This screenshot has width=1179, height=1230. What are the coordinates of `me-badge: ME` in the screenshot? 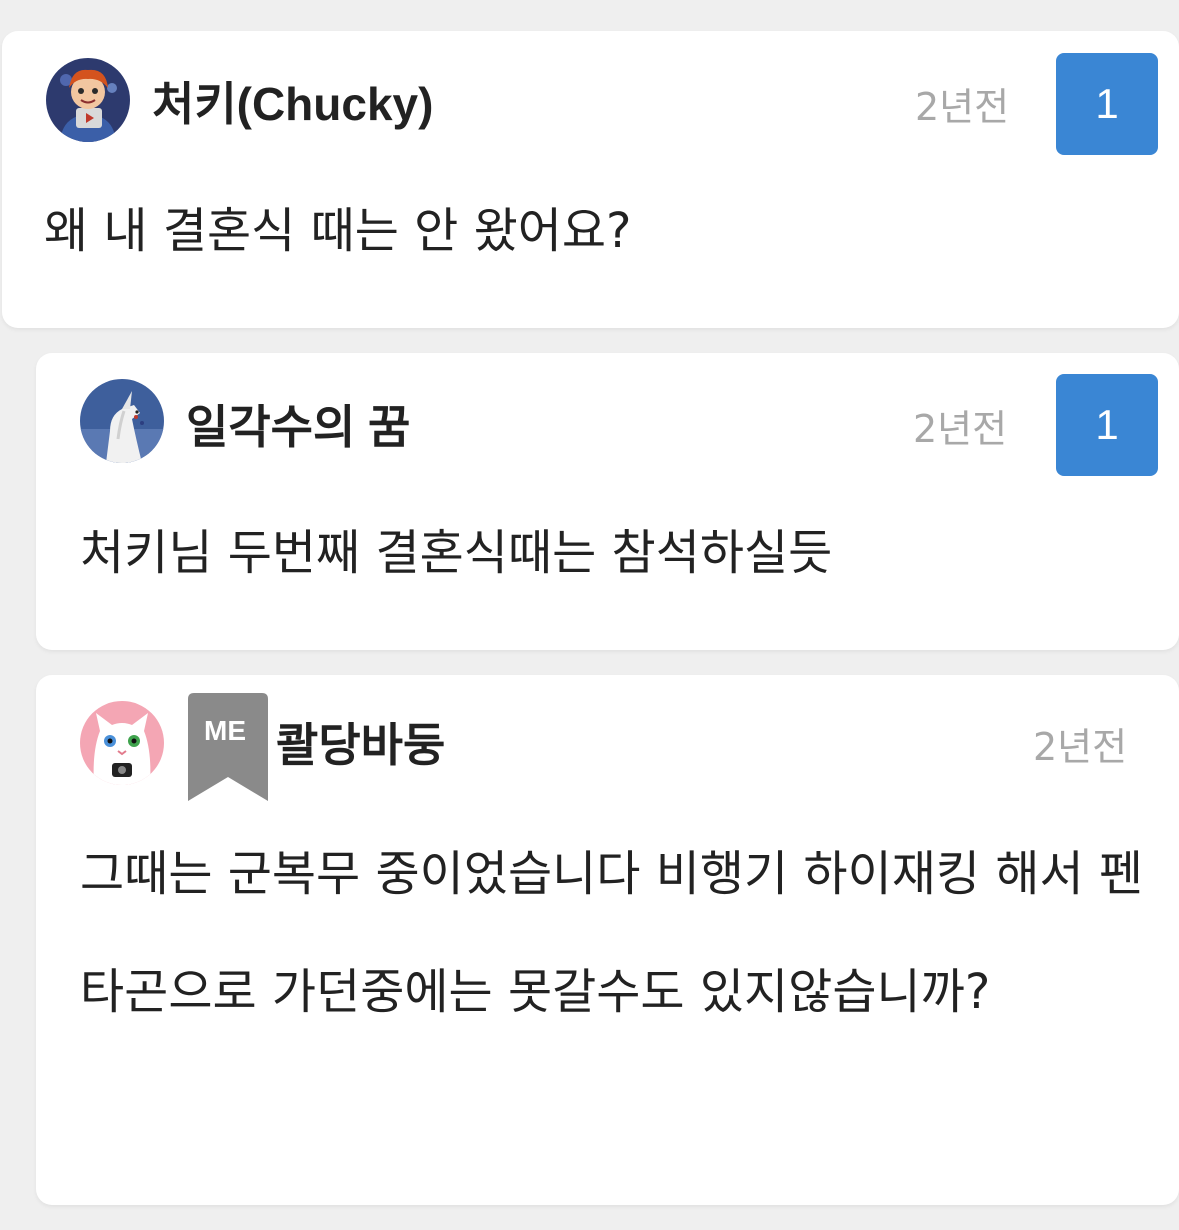 It's located at (228, 747).